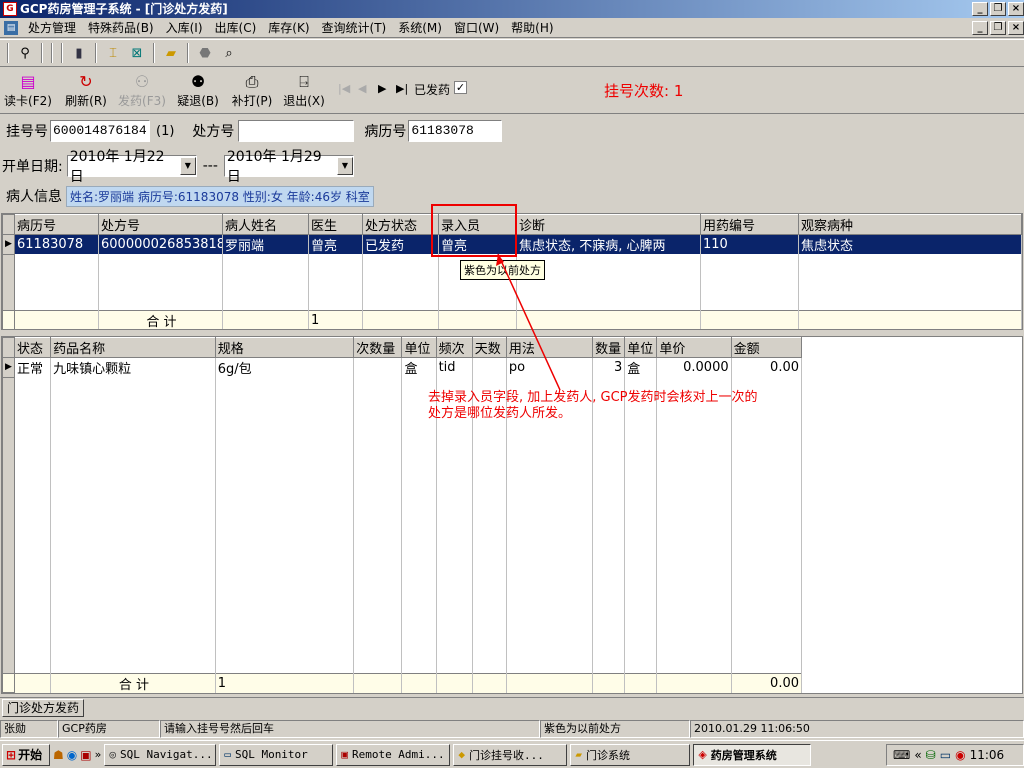 The width and height of the screenshot is (1024, 768). What do you see at coordinates (79, 53) in the screenshot?
I see `trash-icon: ▮` at bounding box center [79, 53].